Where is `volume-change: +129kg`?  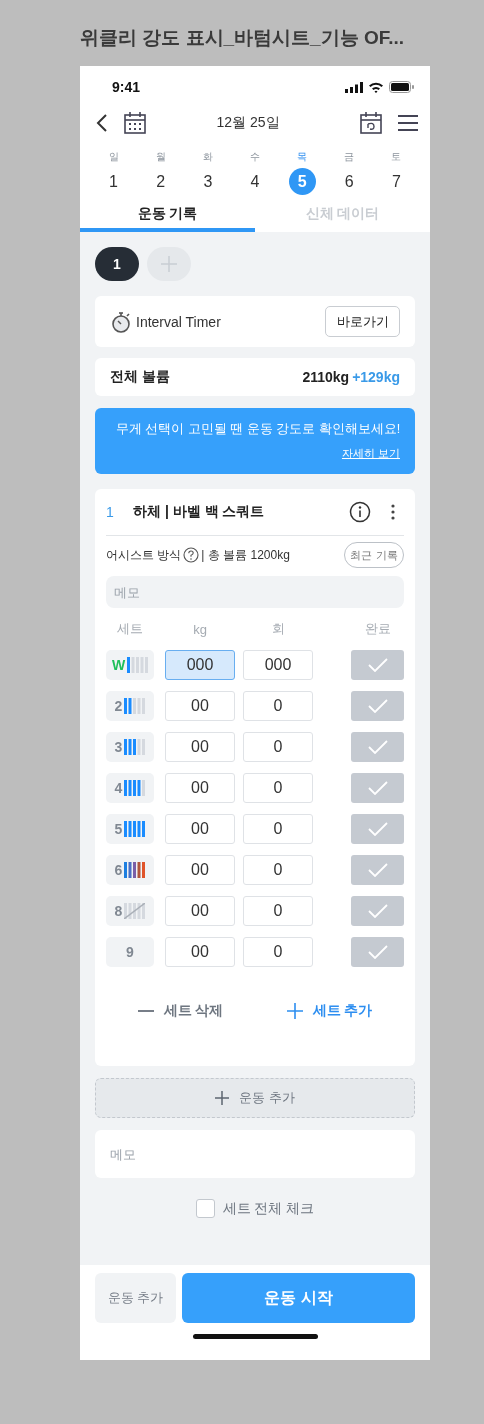
volume-change: +129kg is located at coordinates (376, 377).